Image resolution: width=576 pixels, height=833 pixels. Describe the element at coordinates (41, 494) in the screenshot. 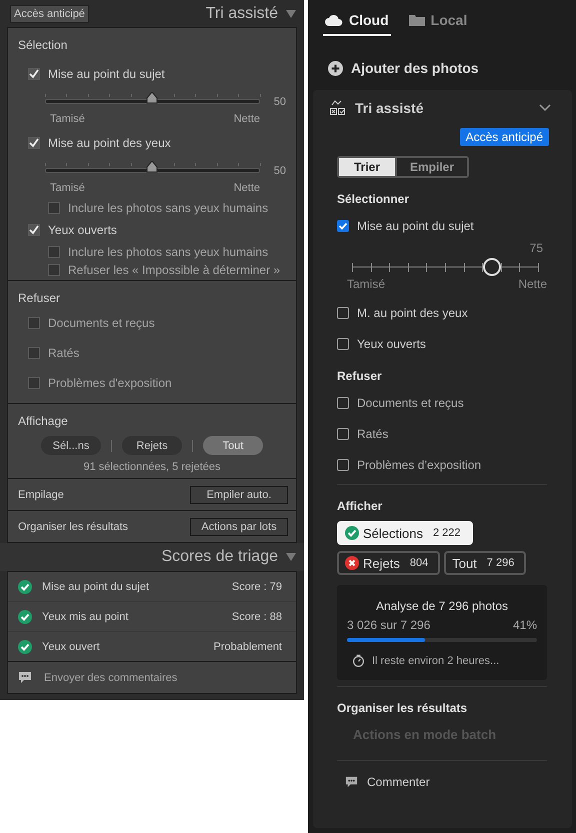

I see `section-label: Empilage` at that location.